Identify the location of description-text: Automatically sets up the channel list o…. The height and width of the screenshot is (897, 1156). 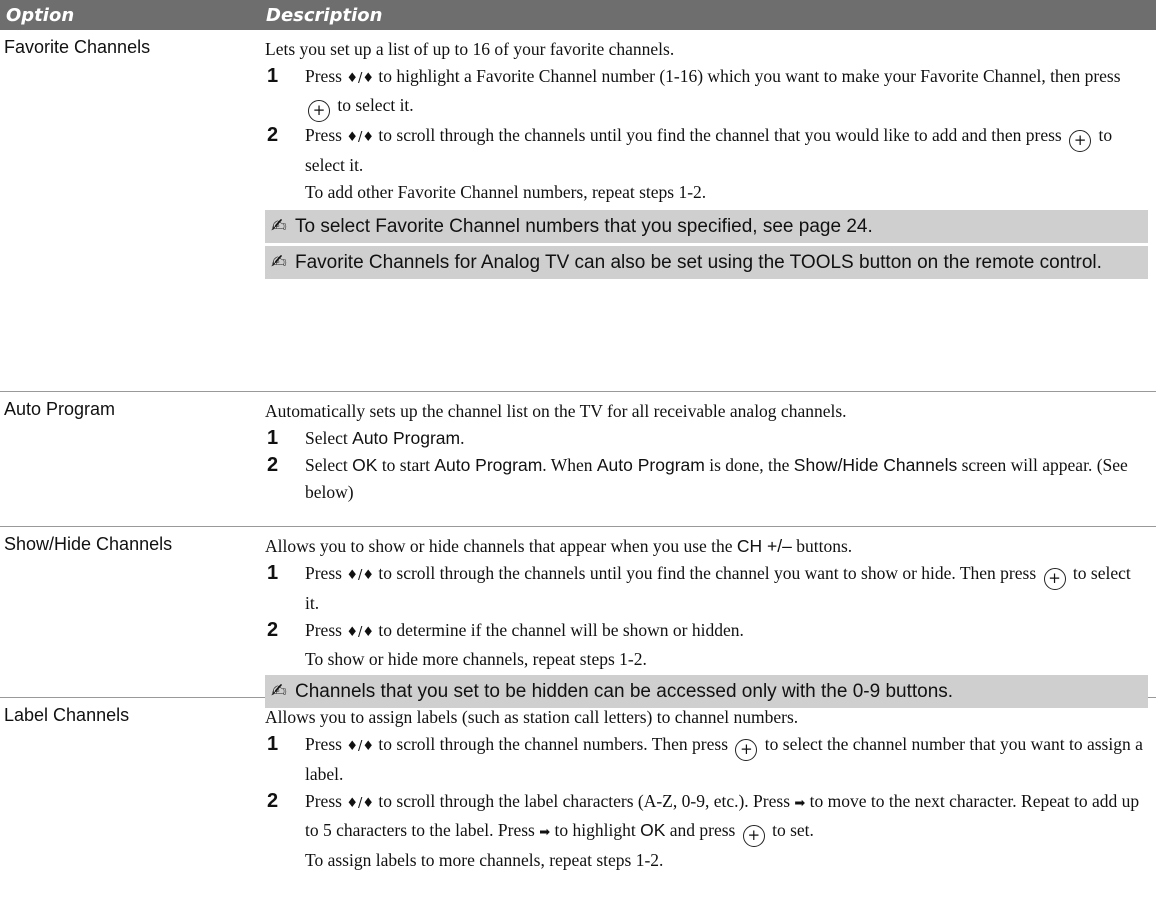
(556, 411).